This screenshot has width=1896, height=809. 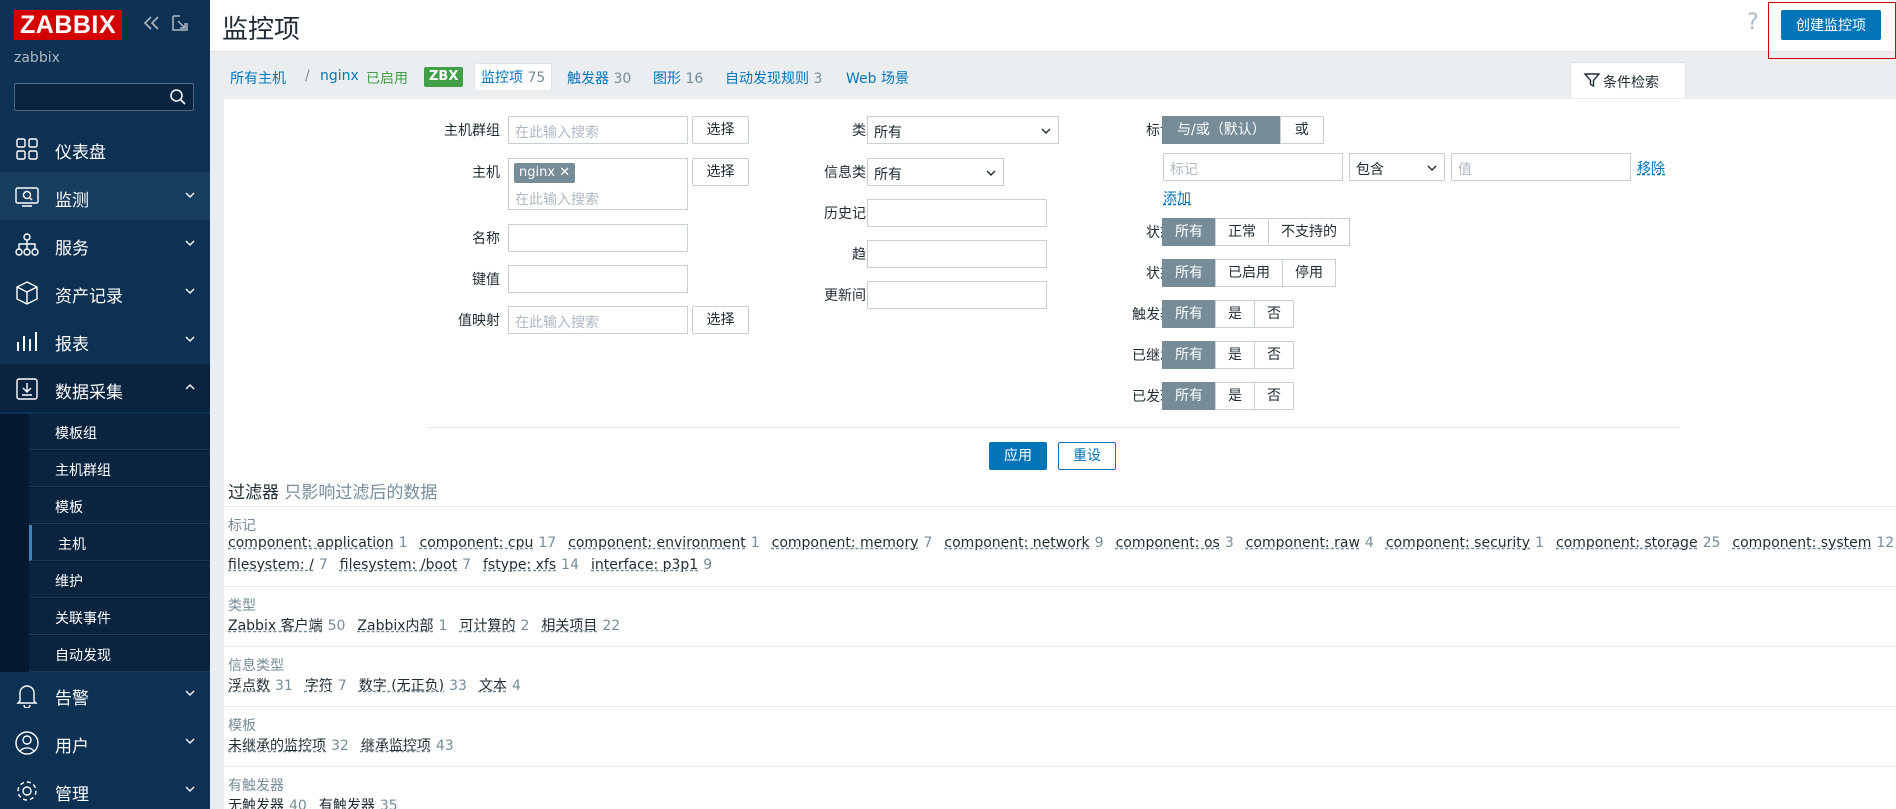 What do you see at coordinates (1753, 22) in the screenshot?
I see `help-icon: ?` at bounding box center [1753, 22].